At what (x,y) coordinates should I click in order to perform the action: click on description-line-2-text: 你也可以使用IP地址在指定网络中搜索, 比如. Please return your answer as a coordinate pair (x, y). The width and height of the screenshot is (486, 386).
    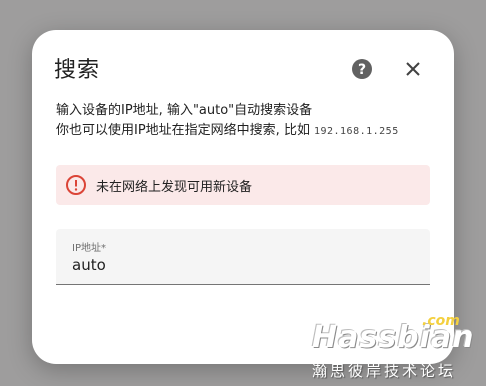
    Looking at the image, I should click on (183, 130).